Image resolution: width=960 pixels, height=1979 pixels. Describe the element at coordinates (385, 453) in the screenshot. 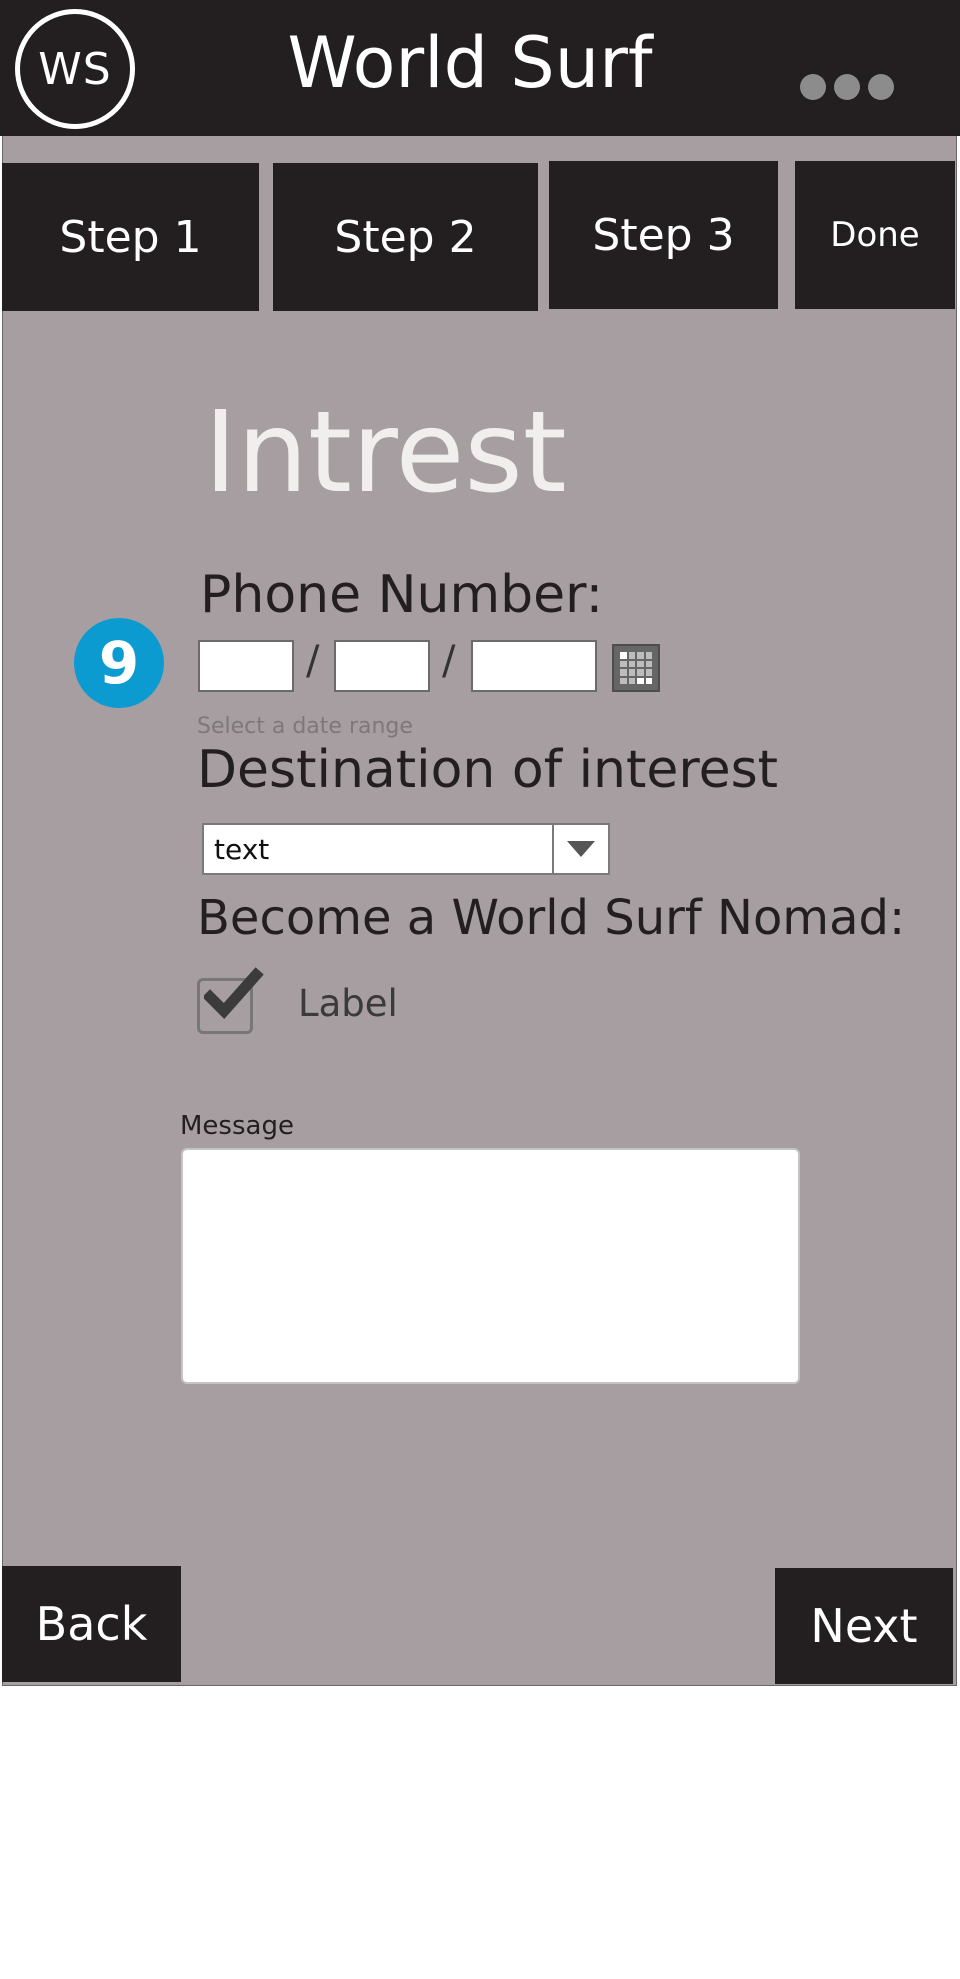

I see `page-title: Intrest` at that location.